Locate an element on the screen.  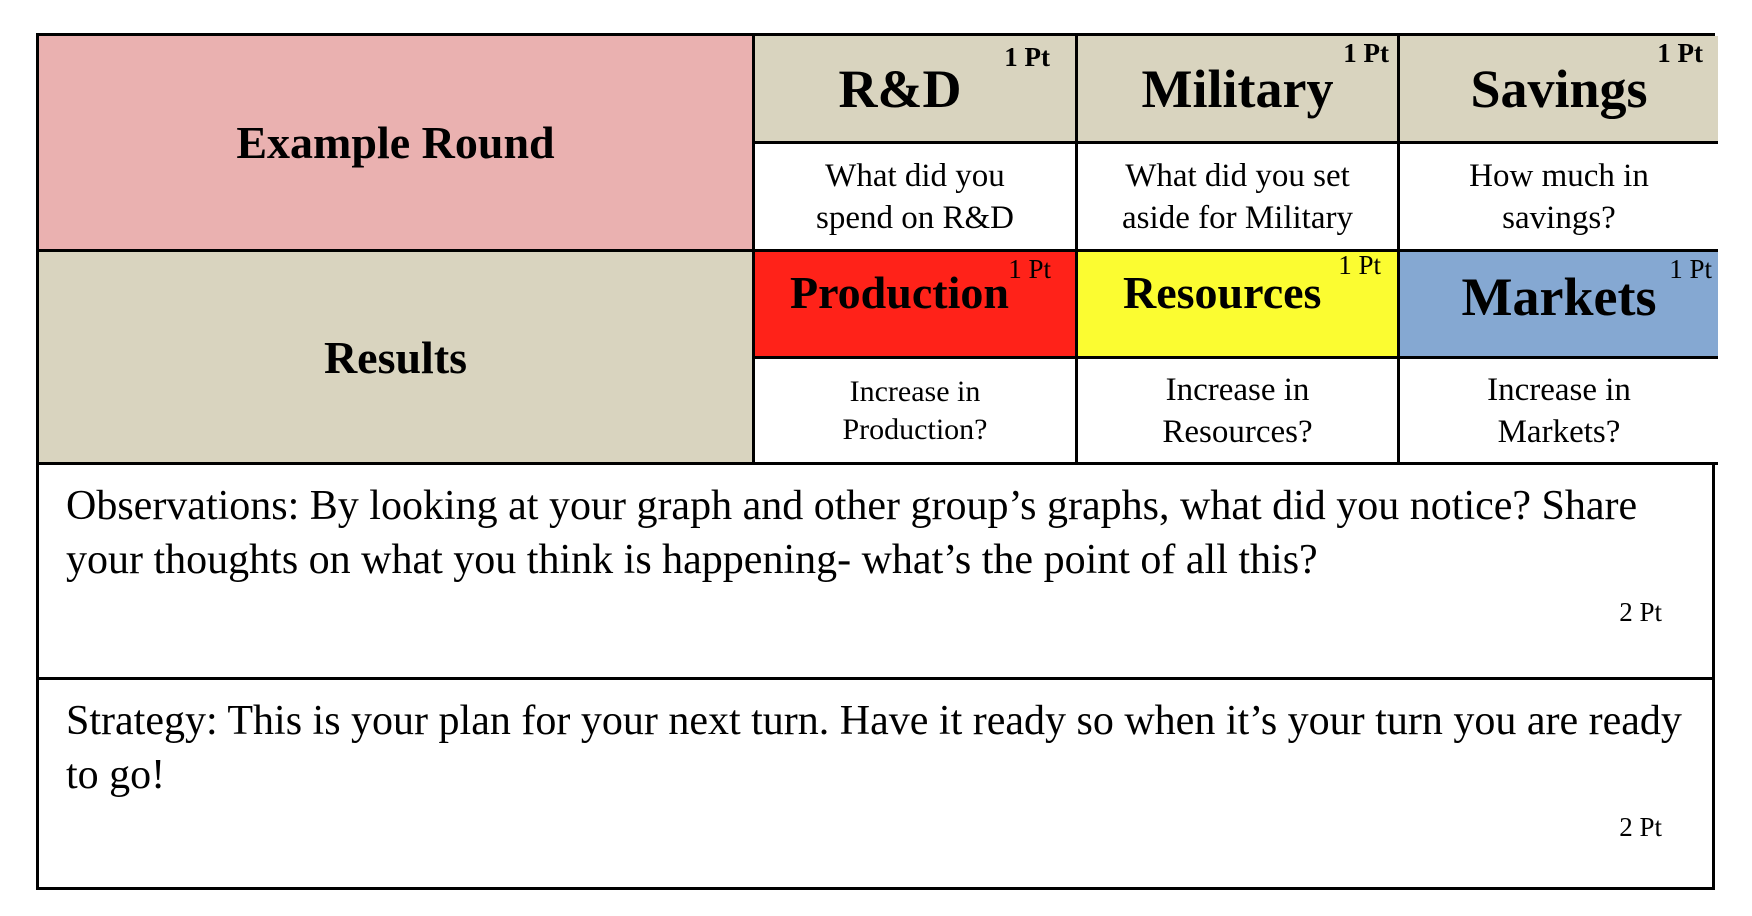
rd-header-cell: R&D 1 Pt is located at coordinates (916, 90).